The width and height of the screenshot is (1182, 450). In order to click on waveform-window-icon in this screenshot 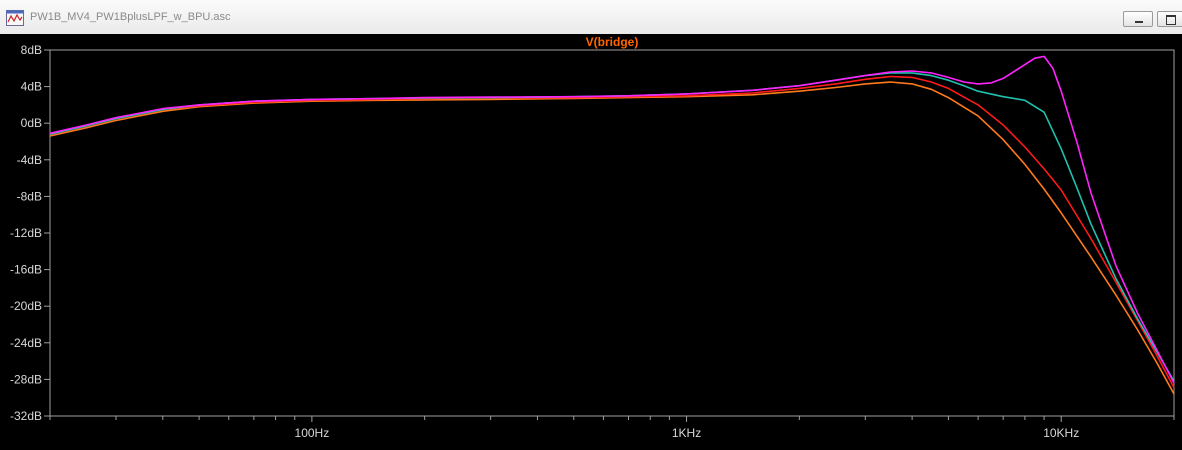, I will do `click(15, 18)`.